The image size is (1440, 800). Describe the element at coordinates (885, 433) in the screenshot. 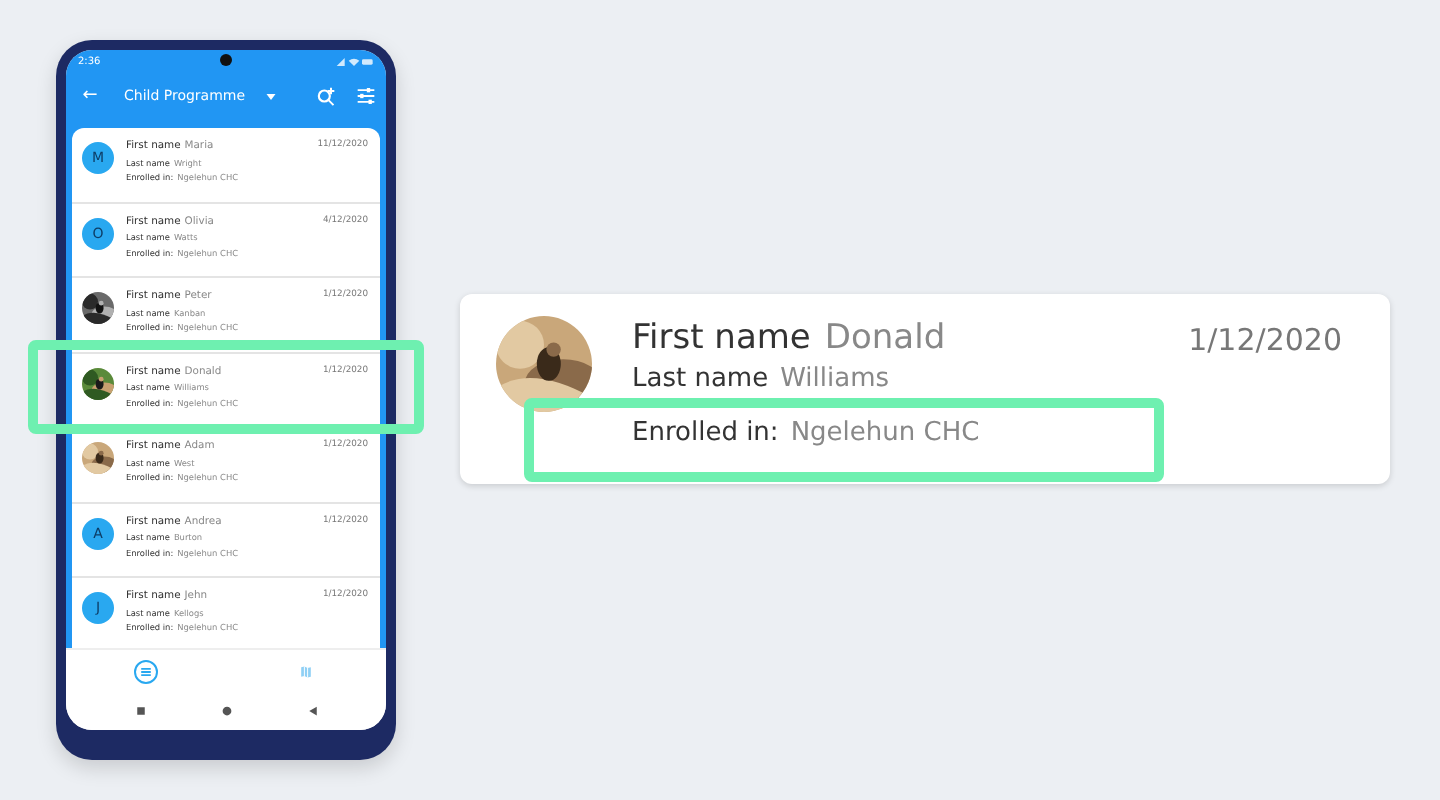

I see `field-value: Ngelehun CHC` at that location.